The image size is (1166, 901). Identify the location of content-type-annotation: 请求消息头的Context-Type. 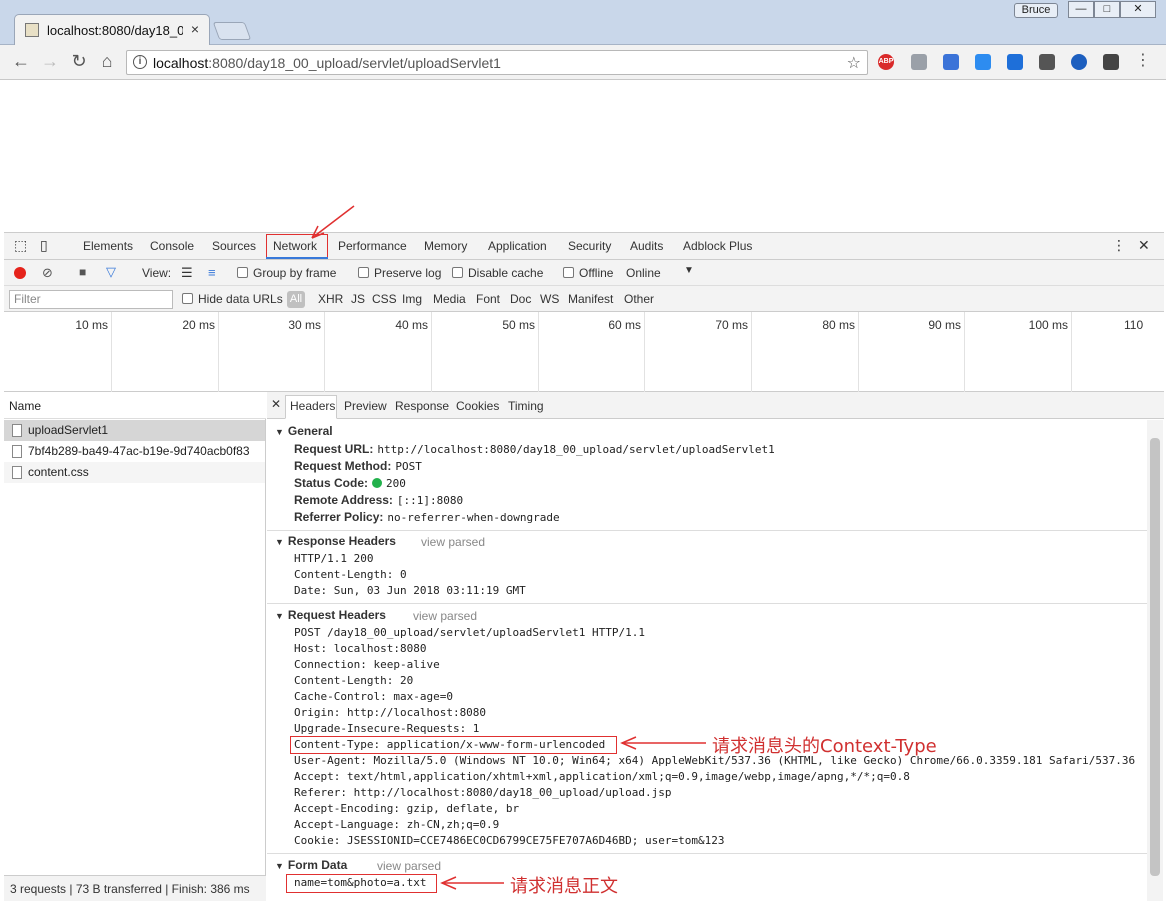
(824, 746).